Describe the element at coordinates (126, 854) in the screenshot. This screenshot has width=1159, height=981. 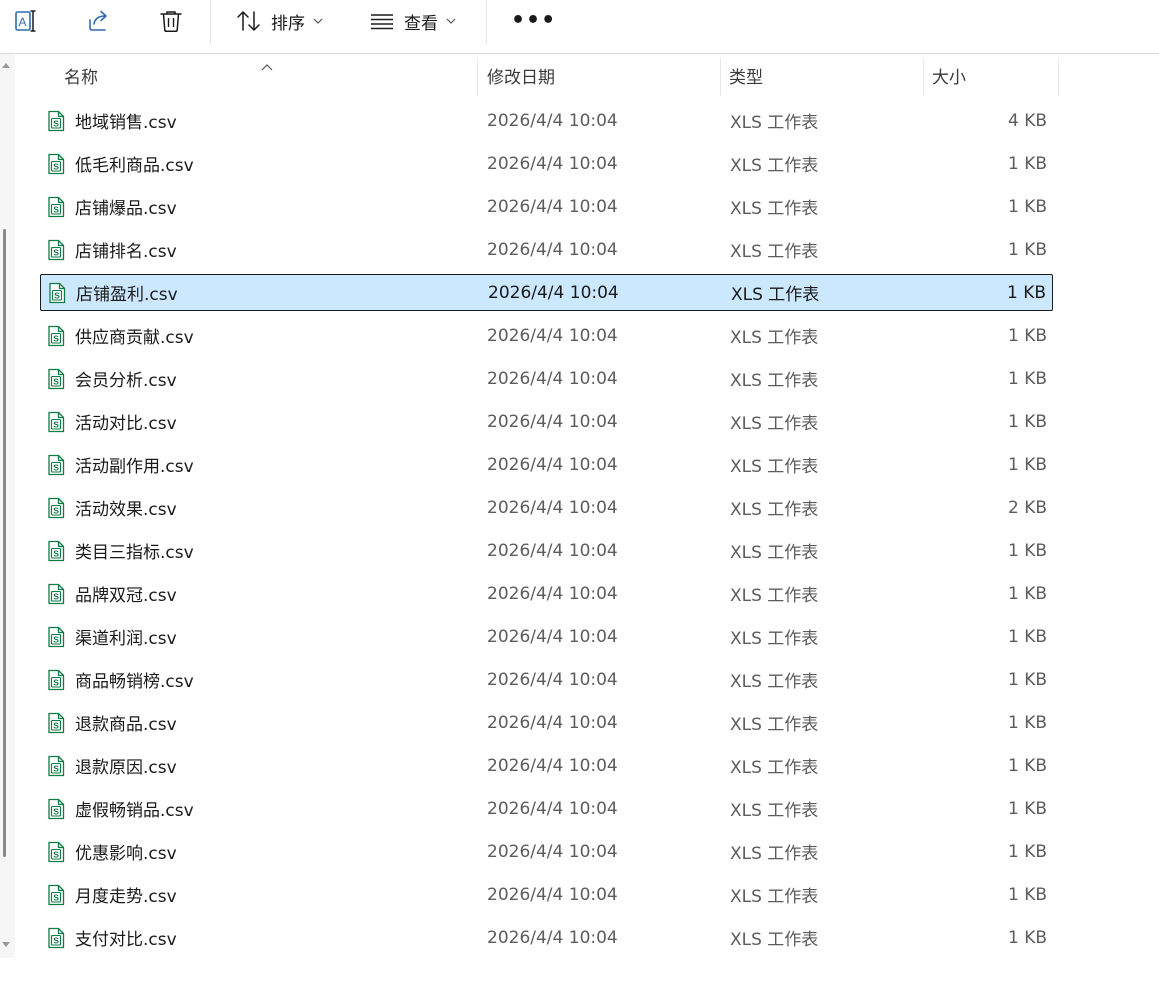
I see `file-name: 优惠影响.csv` at that location.